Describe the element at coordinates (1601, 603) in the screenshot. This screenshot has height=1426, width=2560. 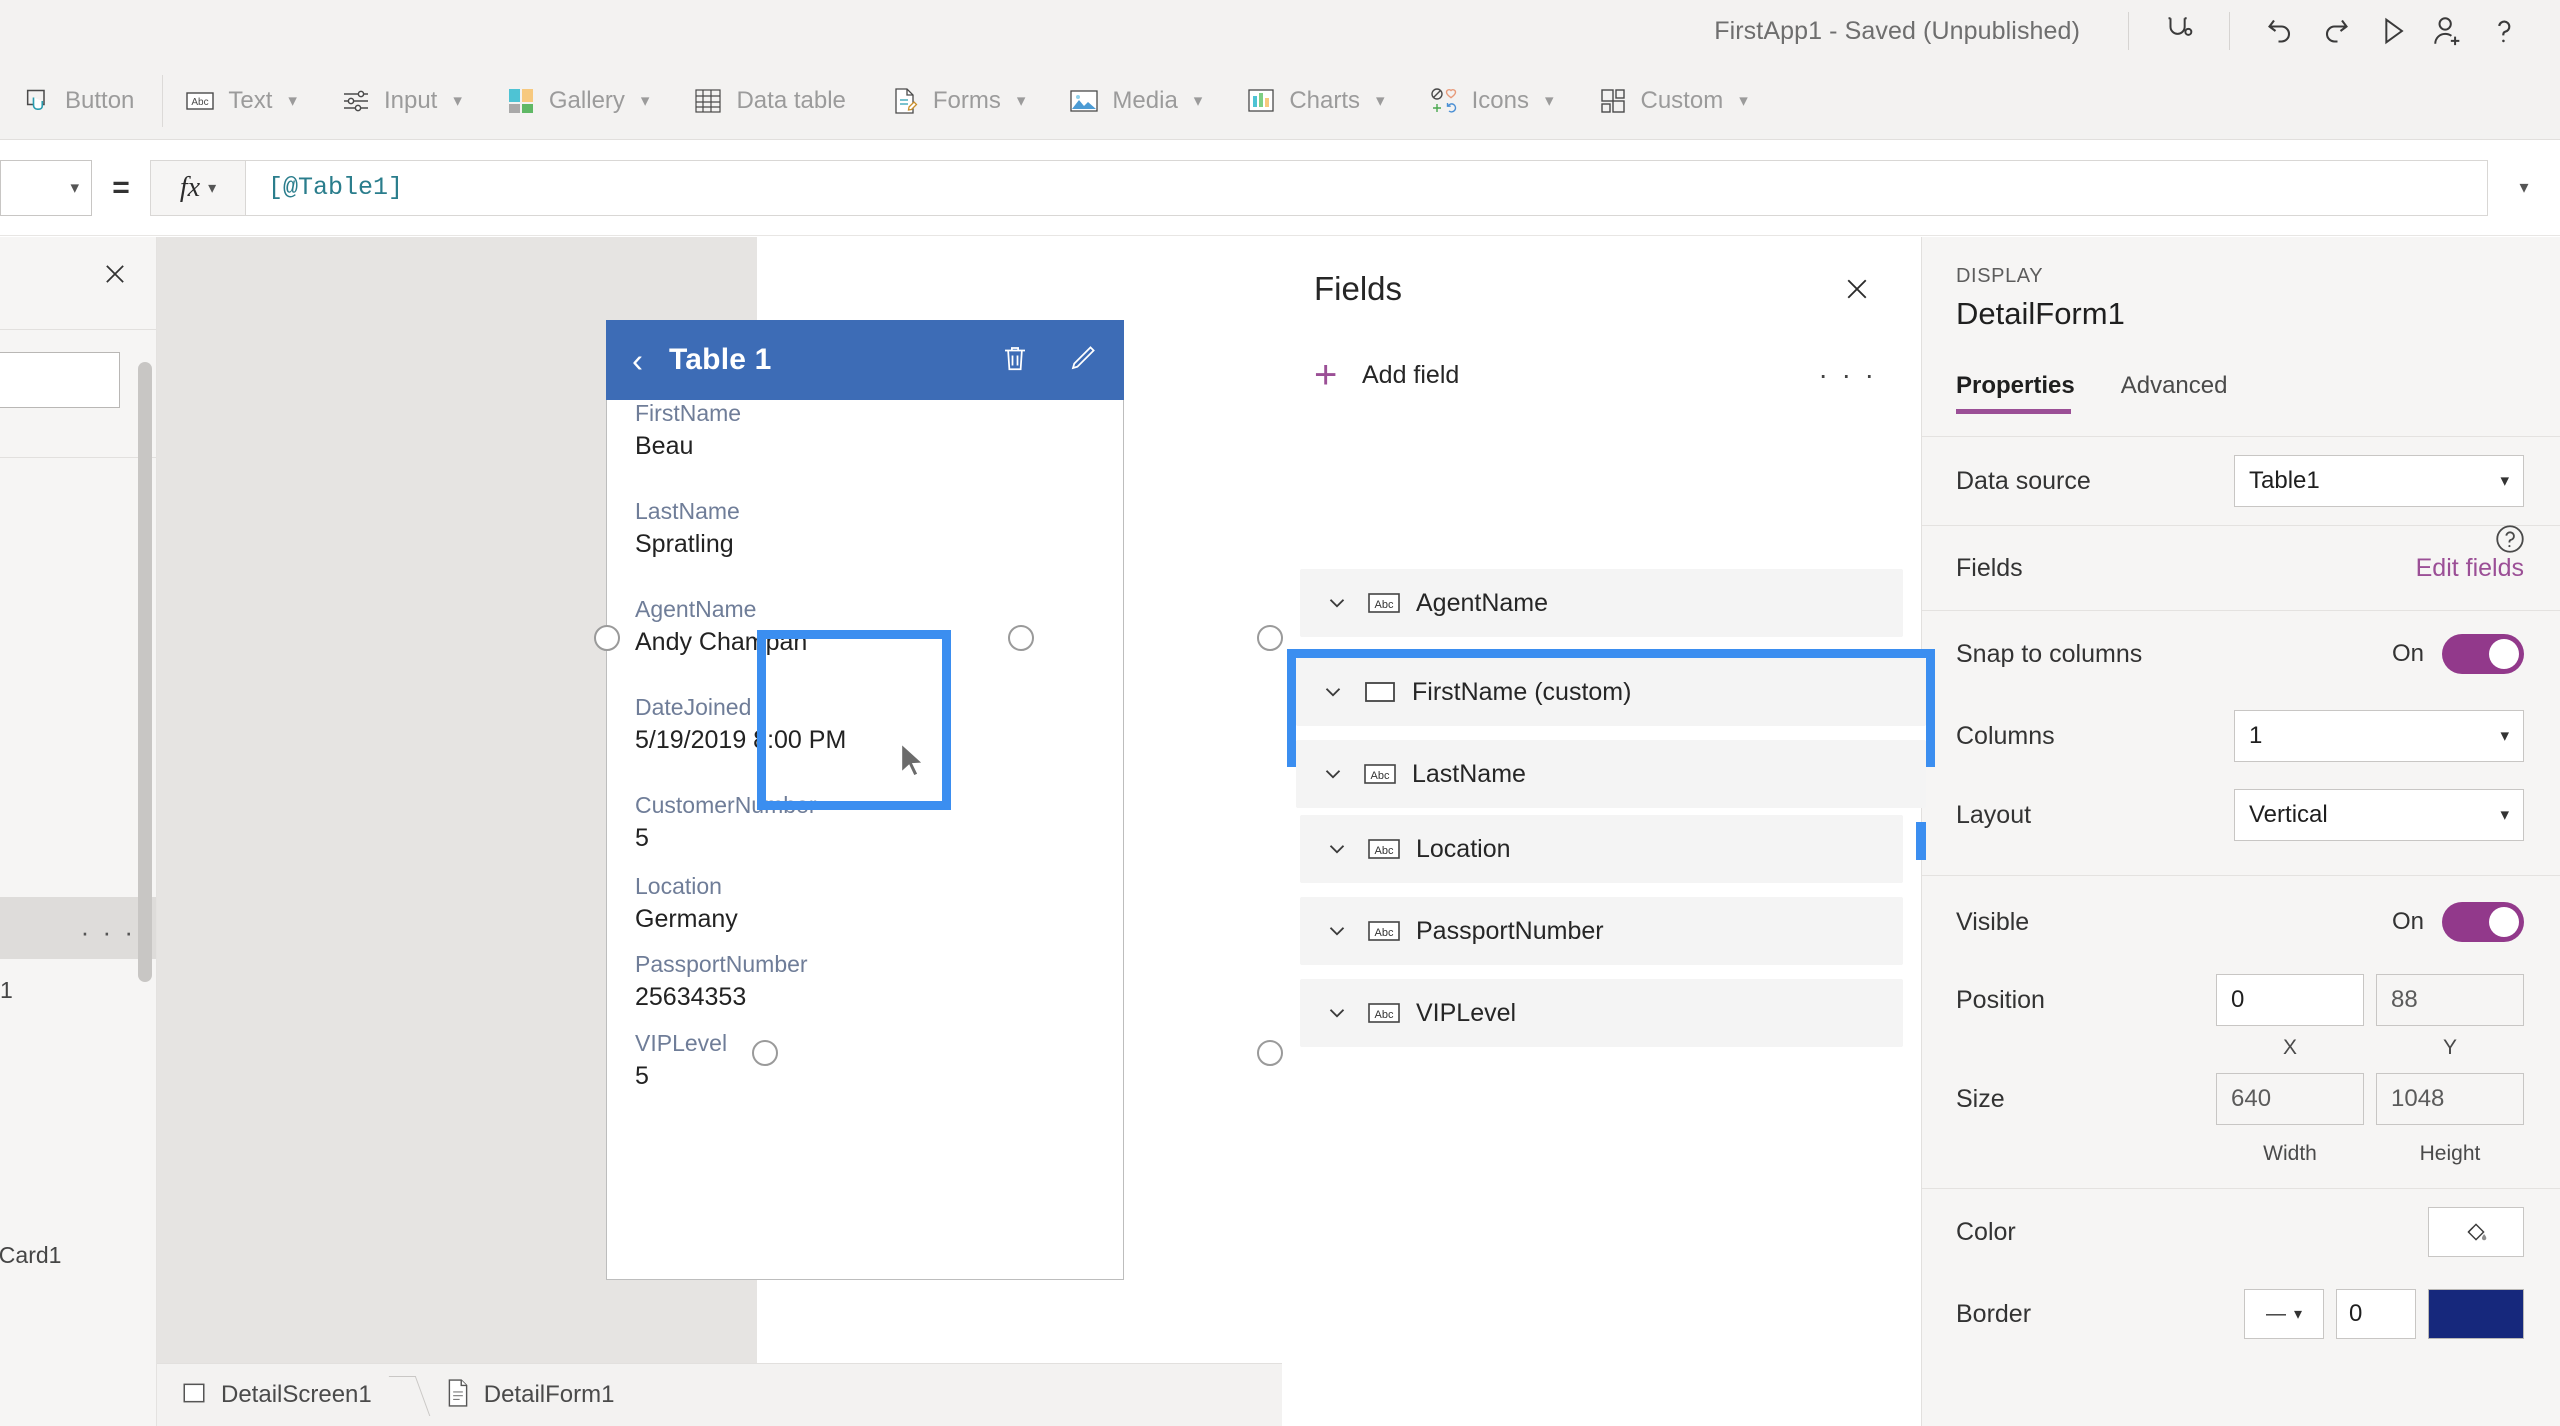
I see `field-list-item: Abc AgentName` at that location.